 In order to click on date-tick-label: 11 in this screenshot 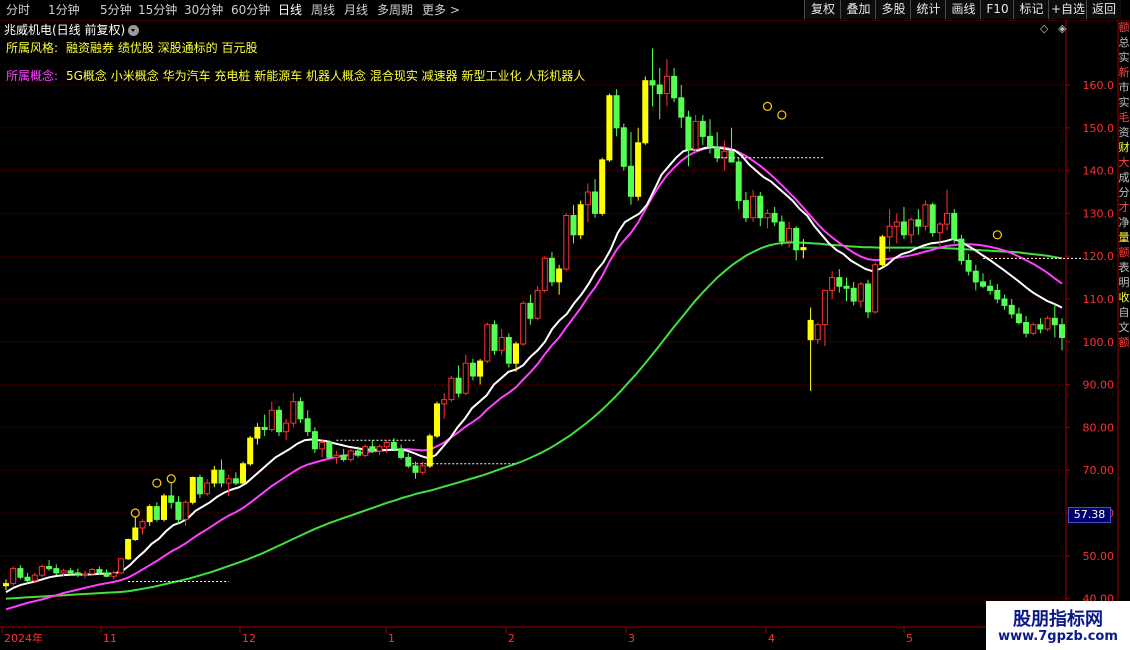, I will do `click(110, 638)`.